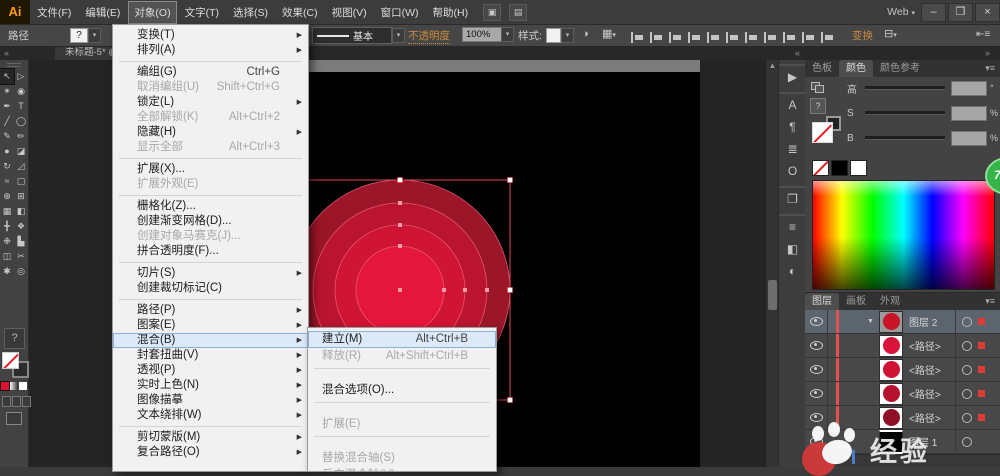 This screenshot has width=1000, height=476. I want to click on stroke-style-dropdown-icon: ▾, so click(398, 35).